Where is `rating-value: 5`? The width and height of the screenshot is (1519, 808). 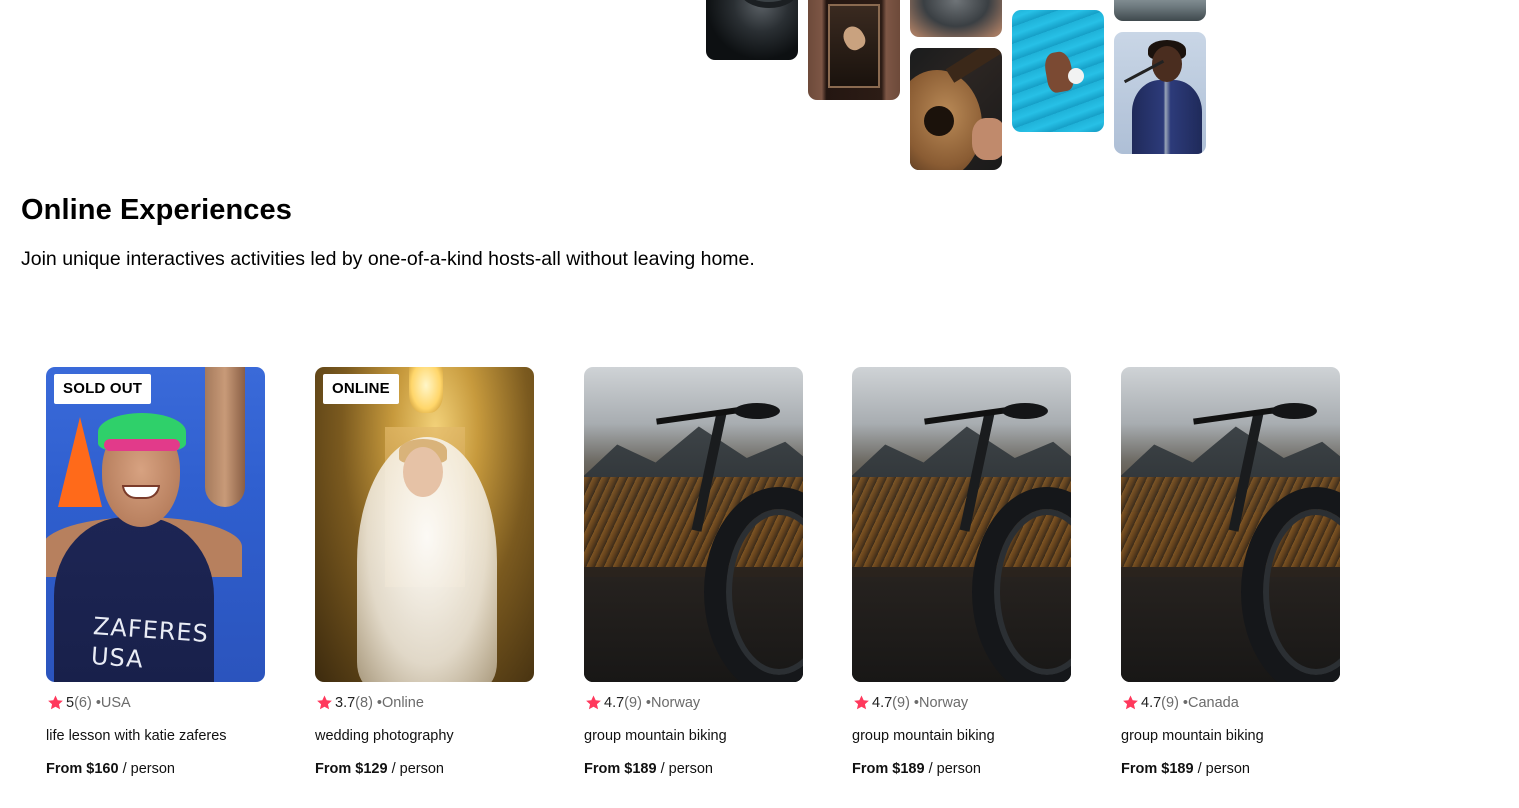 rating-value: 5 is located at coordinates (70, 703).